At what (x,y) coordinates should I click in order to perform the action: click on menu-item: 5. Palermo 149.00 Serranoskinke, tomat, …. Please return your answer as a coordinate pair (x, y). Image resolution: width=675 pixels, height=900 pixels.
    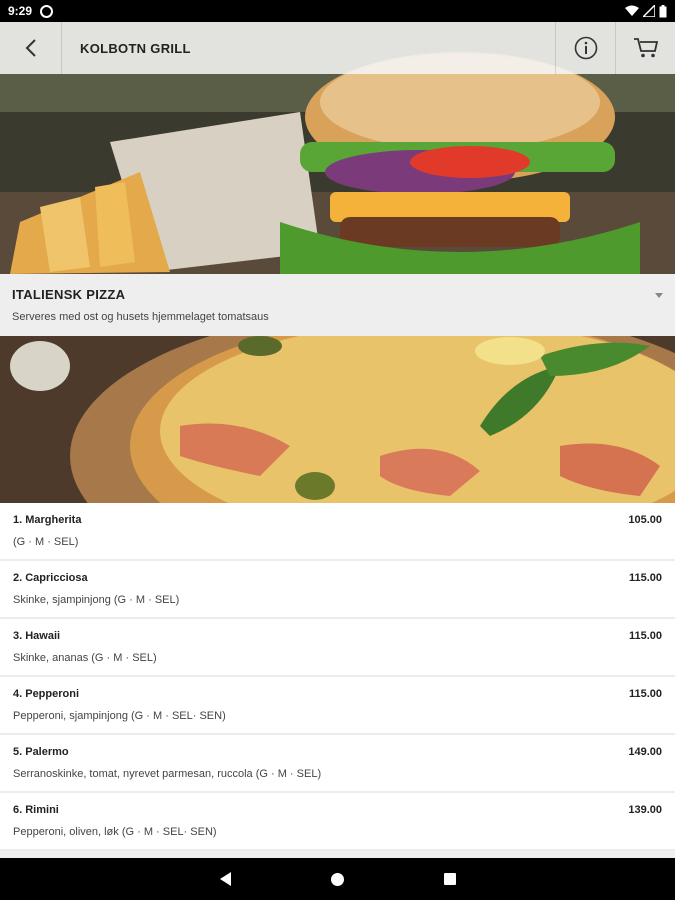
    Looking at the image, I should click on (337, 764).